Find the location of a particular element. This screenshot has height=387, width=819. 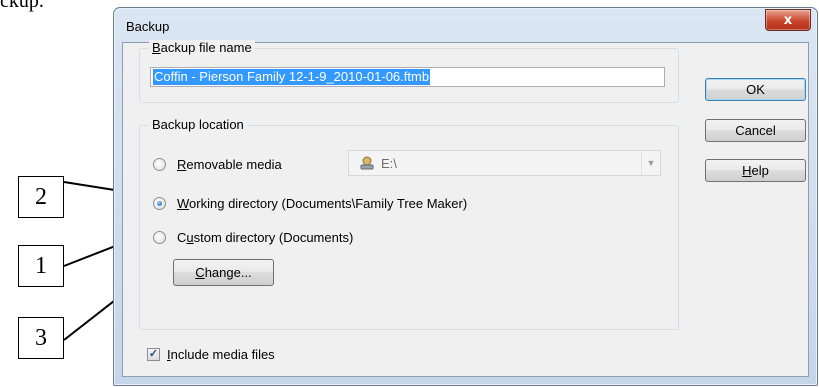

cancel-button: Cancel is located at coordinates (755, 130).